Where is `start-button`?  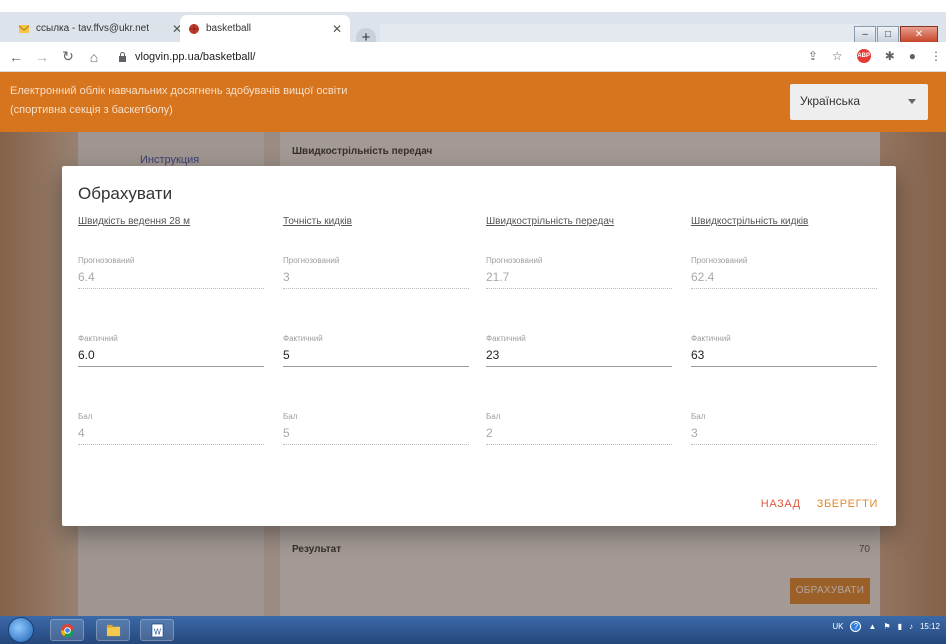
start-button is located at coordinates (21, 630).